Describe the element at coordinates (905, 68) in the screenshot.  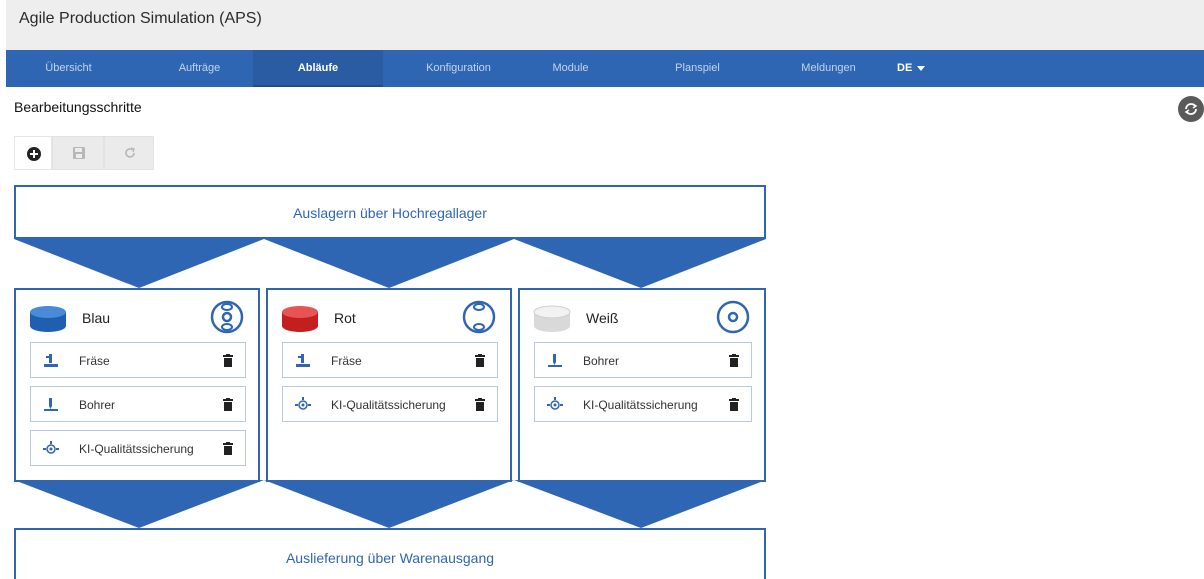
I see `language-label: DE` at that location.